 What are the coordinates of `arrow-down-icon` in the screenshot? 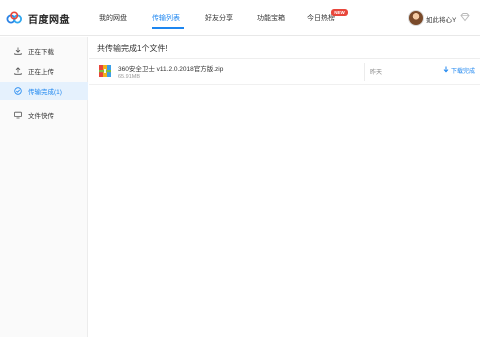 It's located at (447, 70).